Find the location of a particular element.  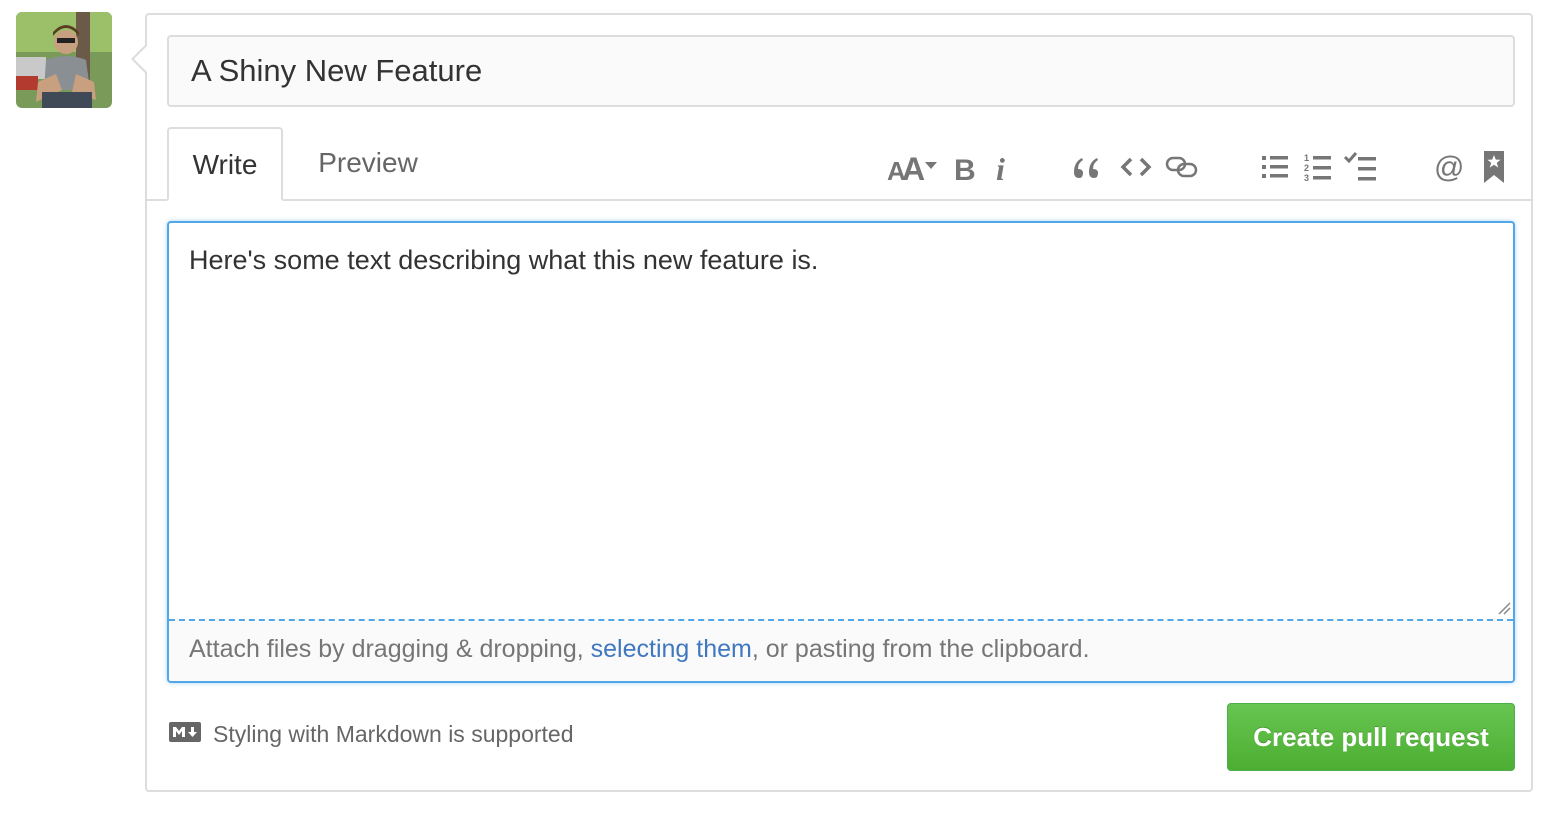

quote-icon is located at coordinates (1085, 167).